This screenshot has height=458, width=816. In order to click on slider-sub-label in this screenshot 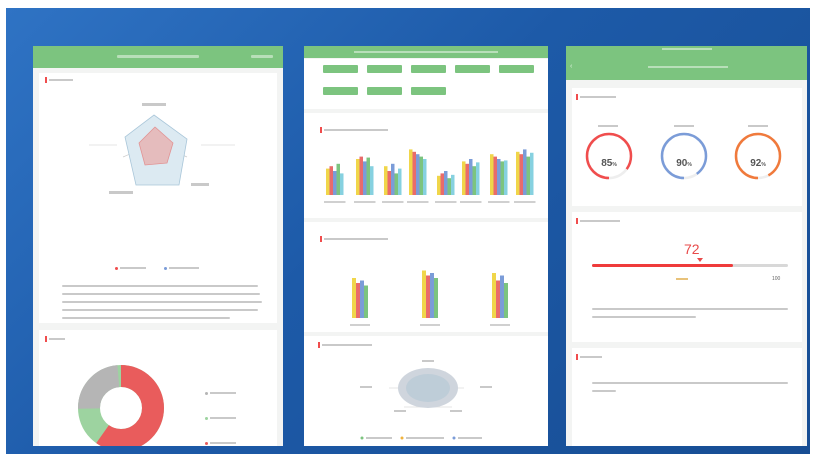, I will do `click(682, 279)`.